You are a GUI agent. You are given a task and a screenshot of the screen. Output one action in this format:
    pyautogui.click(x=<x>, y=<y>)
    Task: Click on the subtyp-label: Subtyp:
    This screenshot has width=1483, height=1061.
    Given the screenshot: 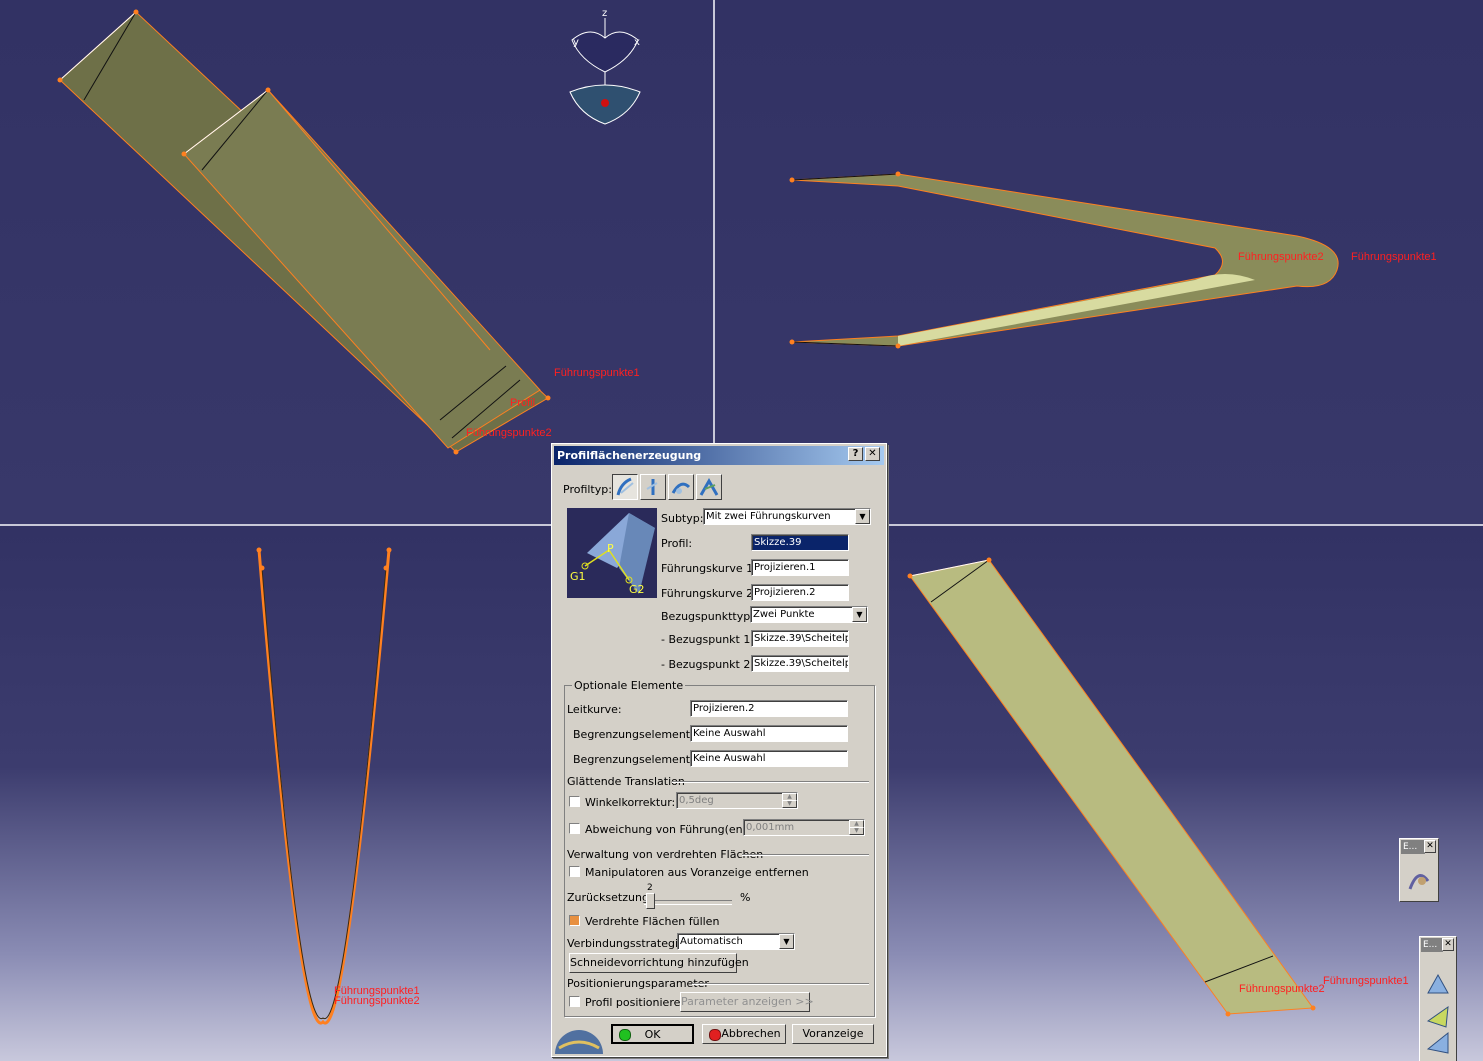 What is the action you would take?
    pyautogui.click(x=682, y=518)
    